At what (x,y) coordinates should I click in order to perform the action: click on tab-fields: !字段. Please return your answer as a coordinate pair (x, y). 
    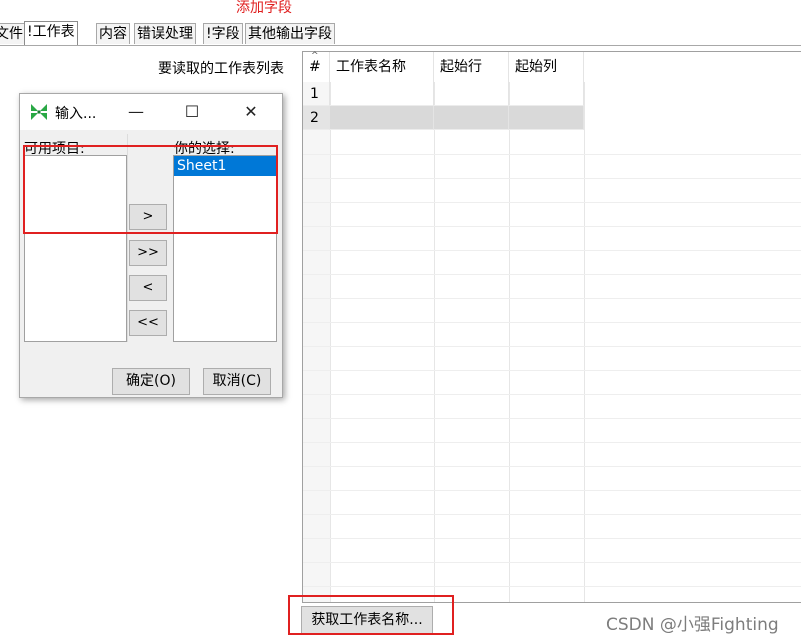
    Looking at the image, I should click on (223, 33).